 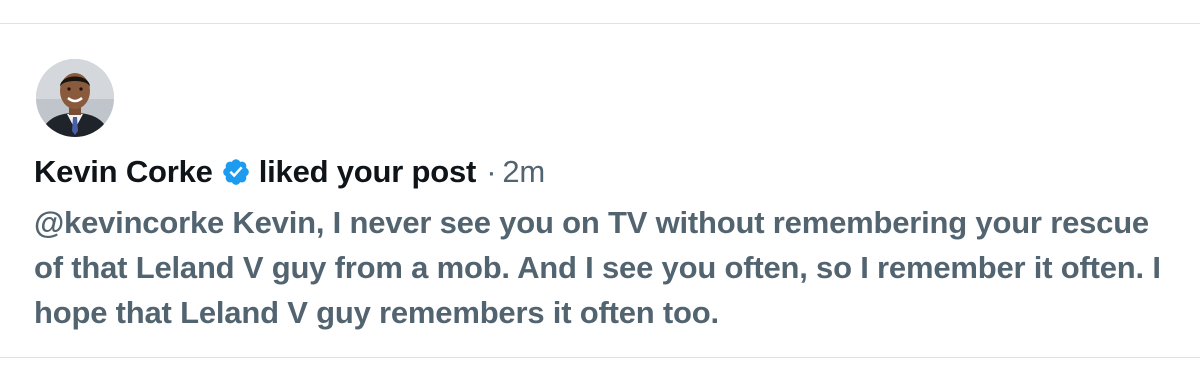 I want to click on notification-headline: Kevin Corke liked your post · 2m, so click(x=289, y=172).